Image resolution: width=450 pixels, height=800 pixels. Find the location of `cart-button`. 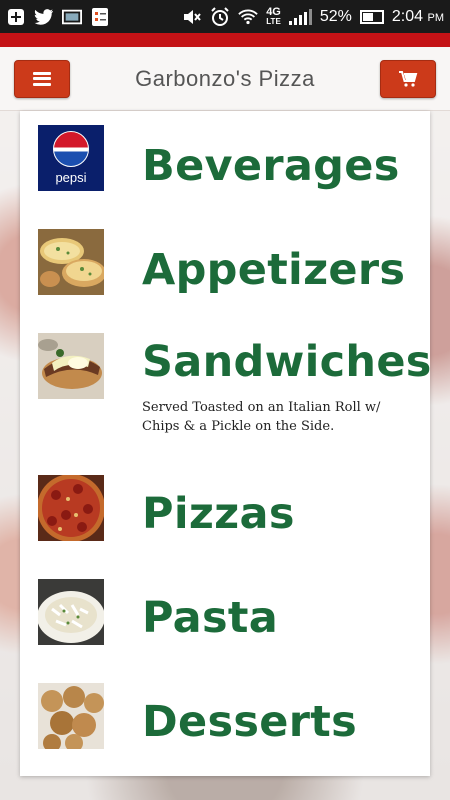

cart-button is located at coordinates (408, 78).